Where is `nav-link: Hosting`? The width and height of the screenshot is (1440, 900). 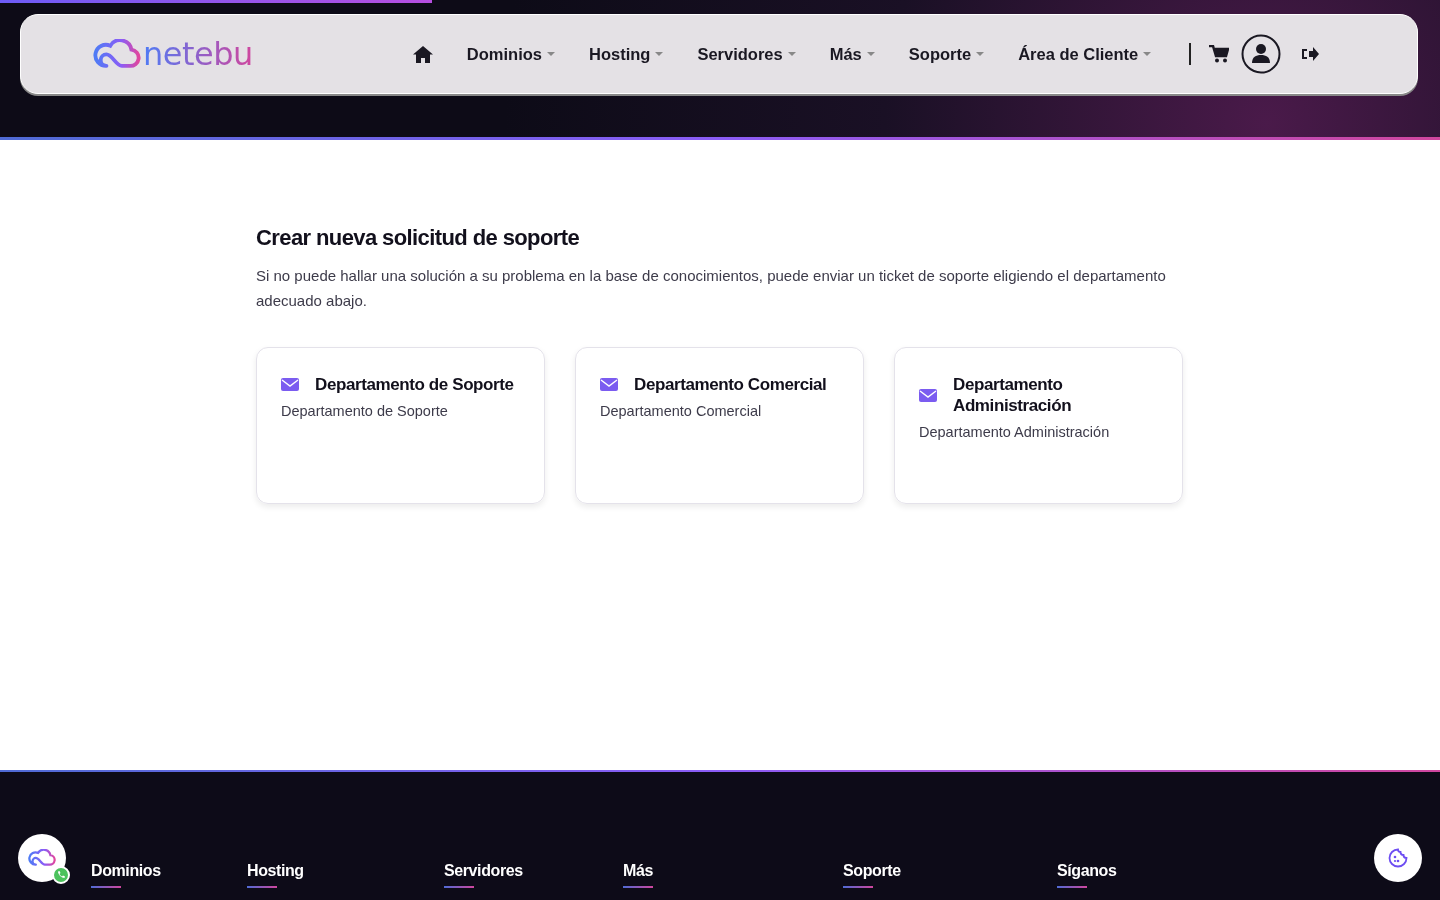
nav-link: Hosting is located at coordinates (626, 54).